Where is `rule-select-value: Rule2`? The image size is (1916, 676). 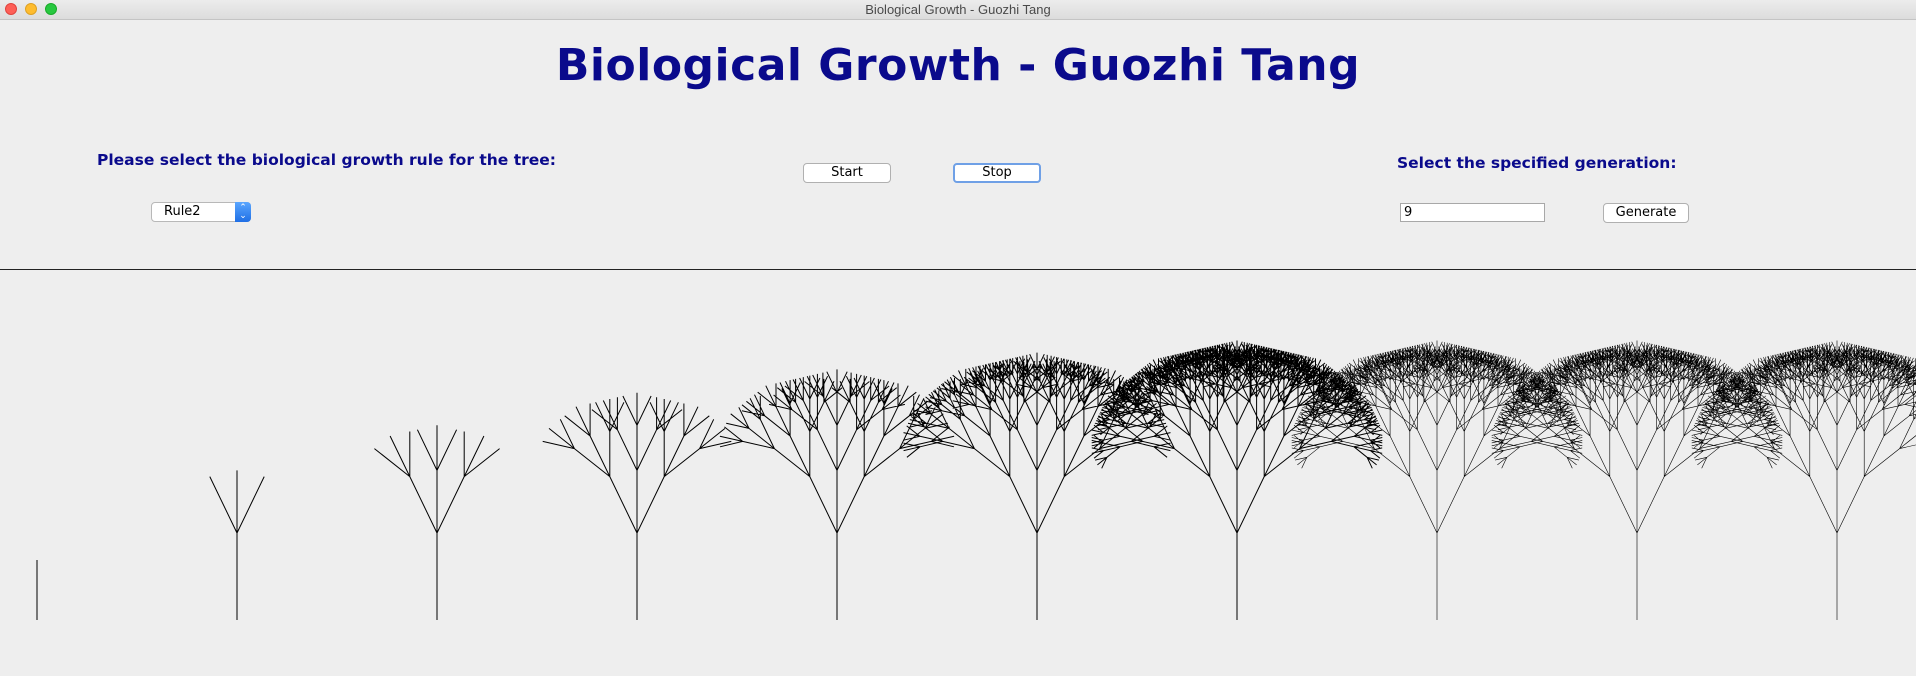
rule-select-value: Rule2 is located at coordinates (182, 211).